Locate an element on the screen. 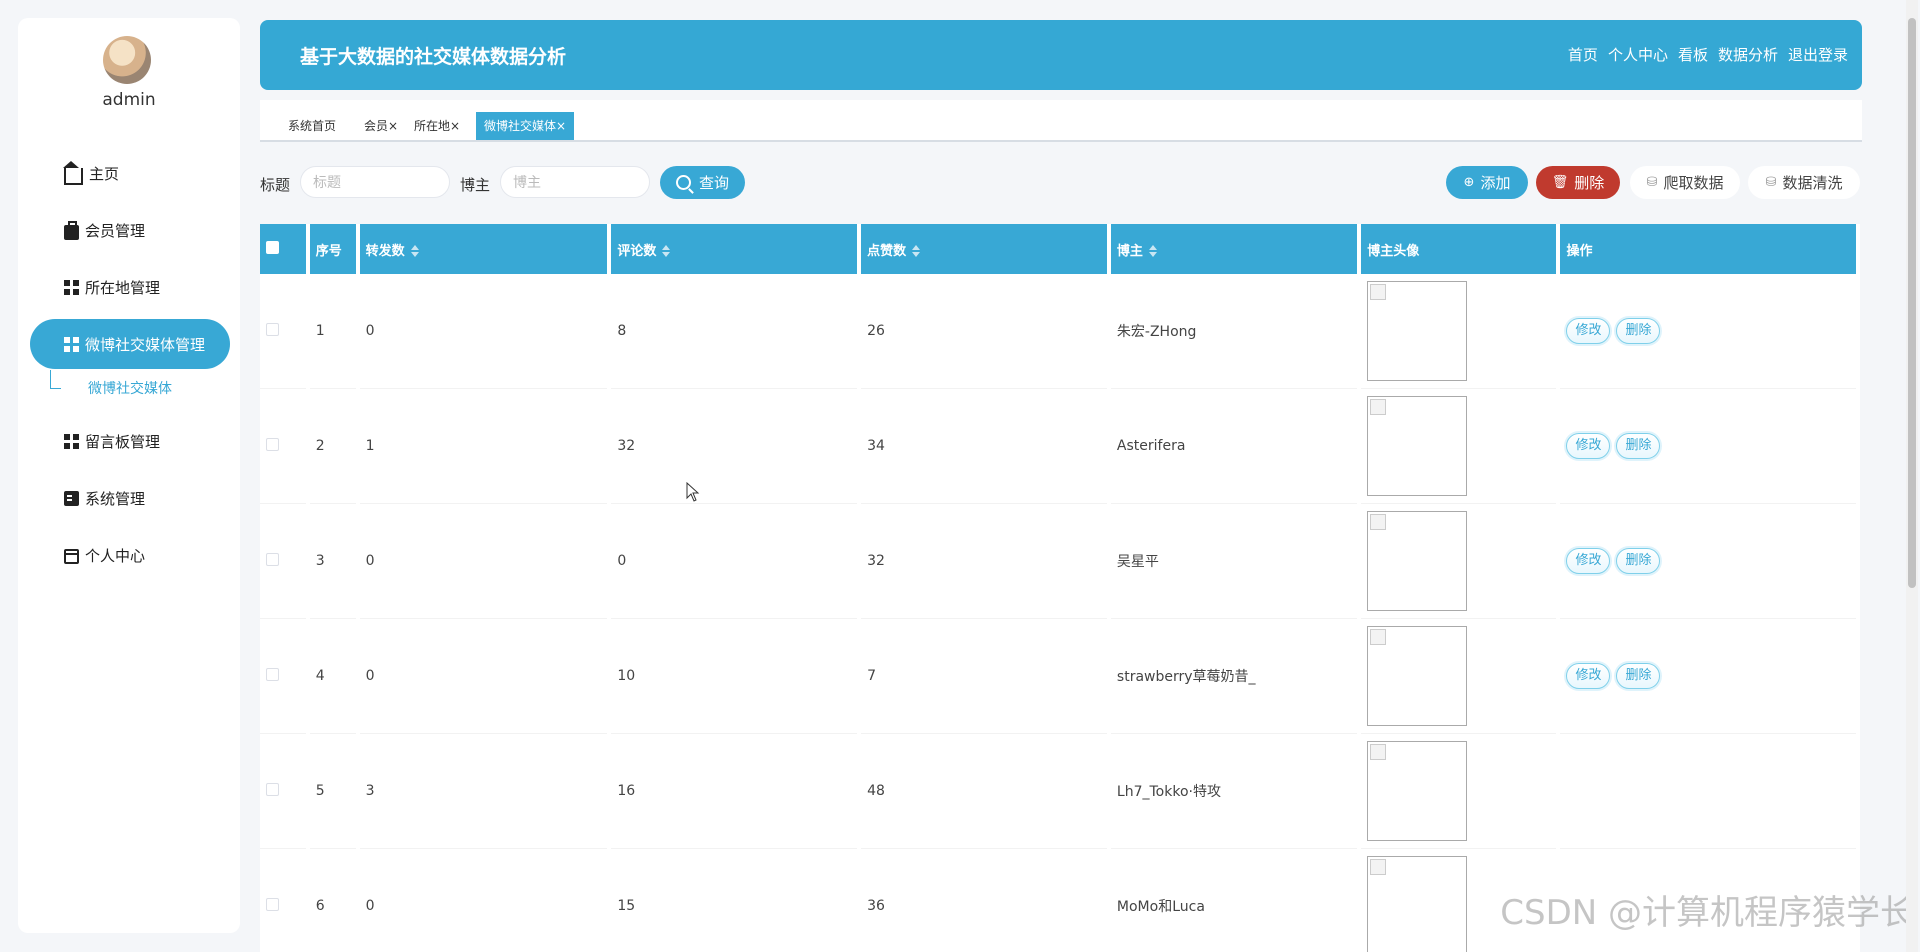 This screenshot has width=1920, height=952. col-likes-label: 点赞数 is located at coordinates (887, 251).